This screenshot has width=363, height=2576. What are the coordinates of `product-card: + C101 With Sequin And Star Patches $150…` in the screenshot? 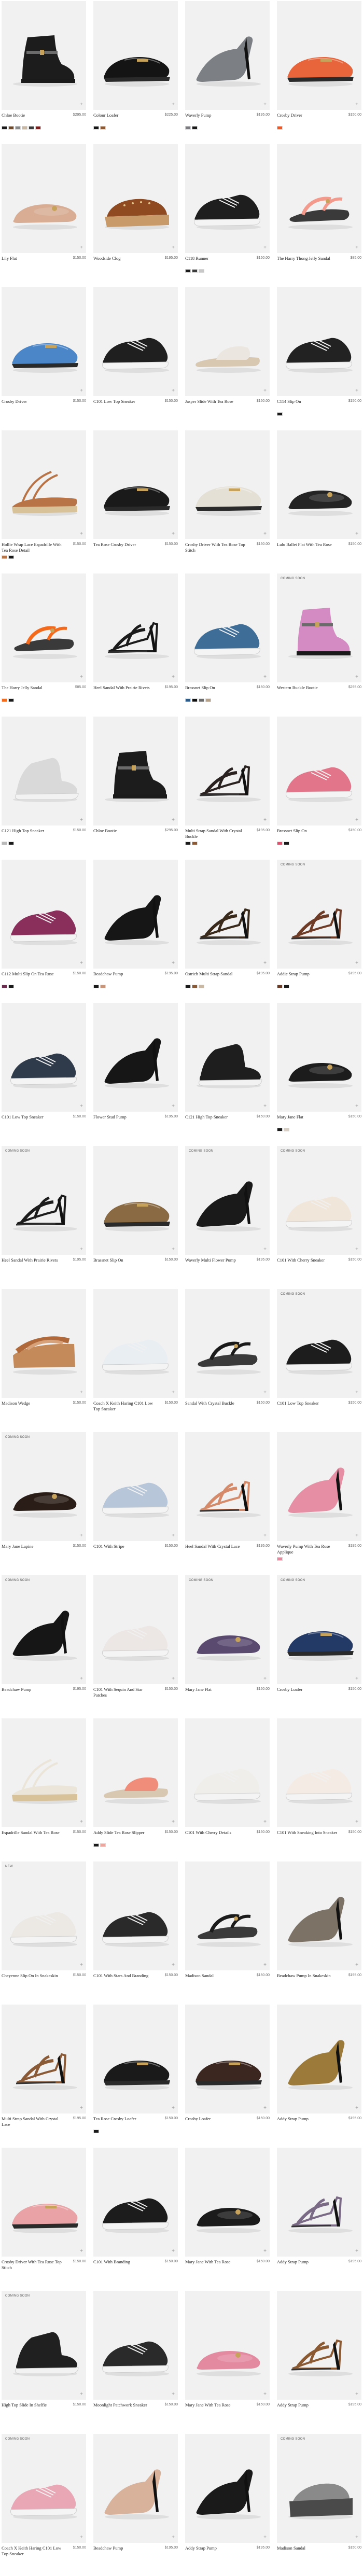 It's located at (135, 1646).